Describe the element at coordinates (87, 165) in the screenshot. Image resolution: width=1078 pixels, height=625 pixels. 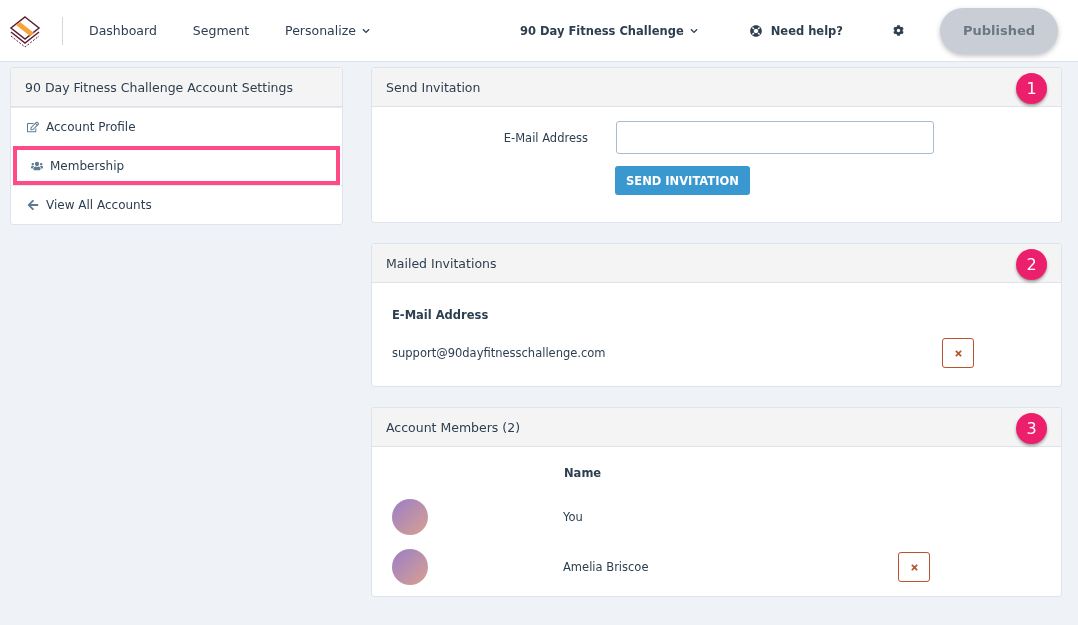
I see `sidebar-item-label: Membership` at that location.